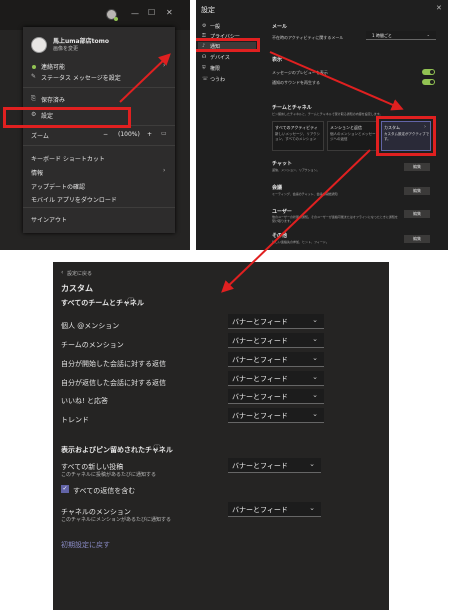 The image size is (476, 610). Describe the element at coordinates (336, 81) in the screenshot. I see `arrow-notifications-to-custom` at that location.